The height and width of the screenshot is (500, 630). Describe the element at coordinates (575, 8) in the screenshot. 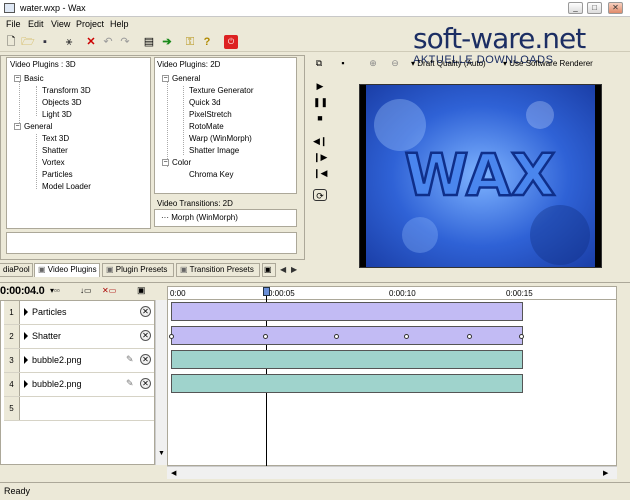

I see `minimize-button: _` at that location.